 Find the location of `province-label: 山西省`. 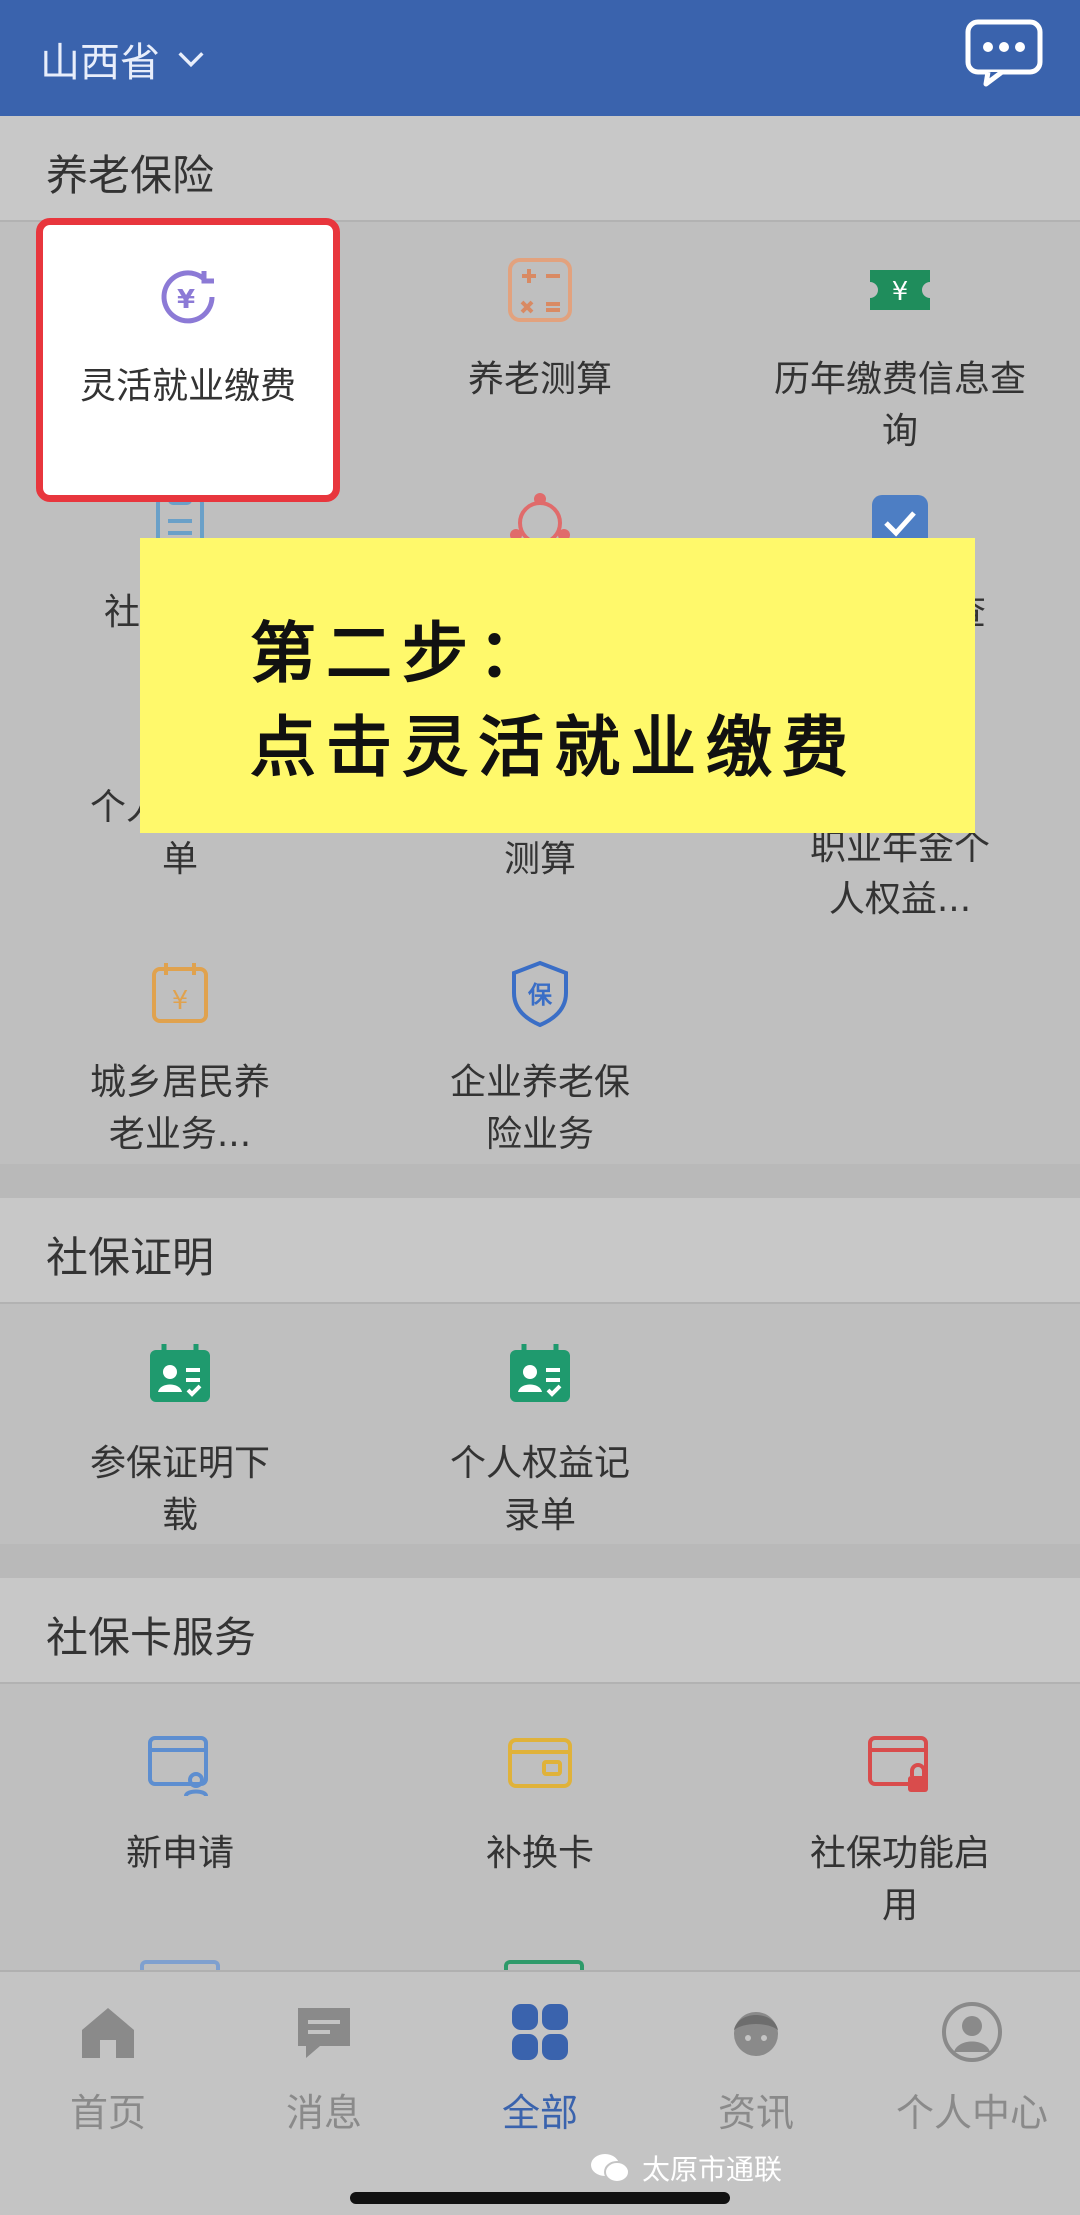

province-label: 山西省 is located at coordinates (100, 63).